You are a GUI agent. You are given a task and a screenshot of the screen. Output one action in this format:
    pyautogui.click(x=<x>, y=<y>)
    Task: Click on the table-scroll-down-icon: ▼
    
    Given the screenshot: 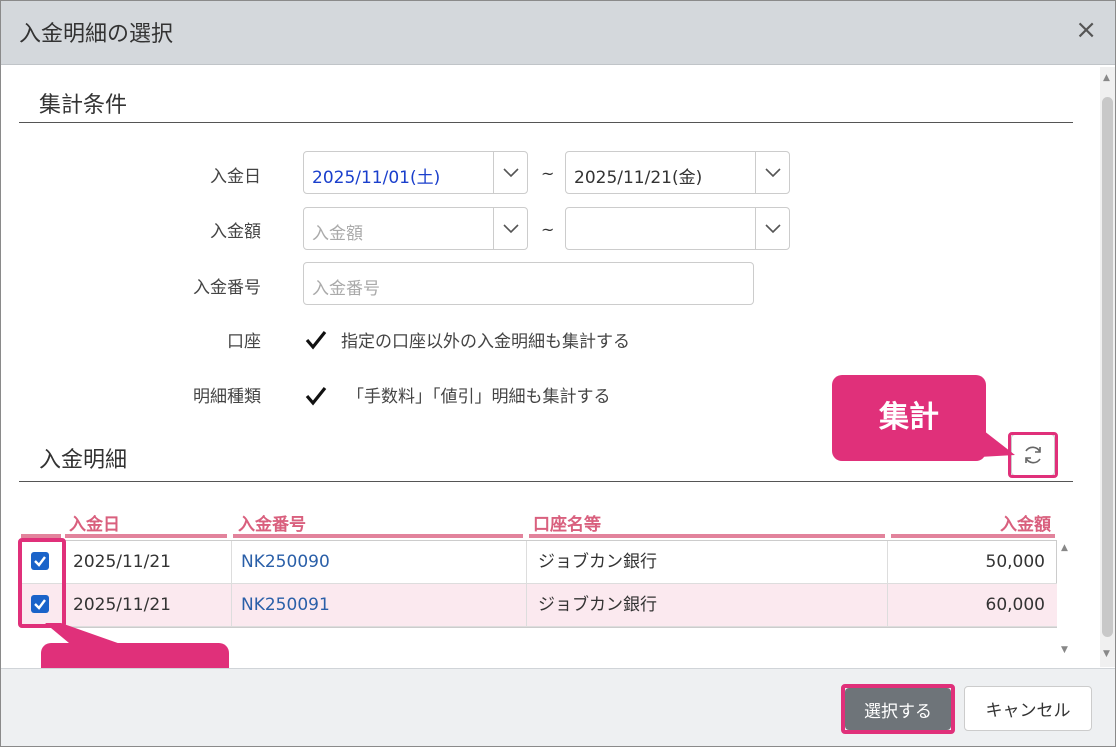 What is the action you would take?
    pyautogui.click(x=1064, y=650)
    